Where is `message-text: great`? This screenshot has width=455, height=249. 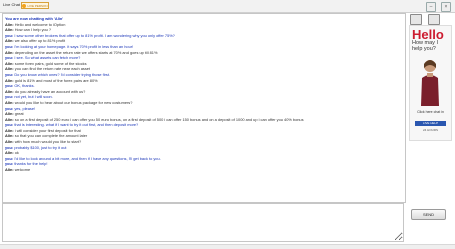
message-text: great is located at coordinates (19, 114).